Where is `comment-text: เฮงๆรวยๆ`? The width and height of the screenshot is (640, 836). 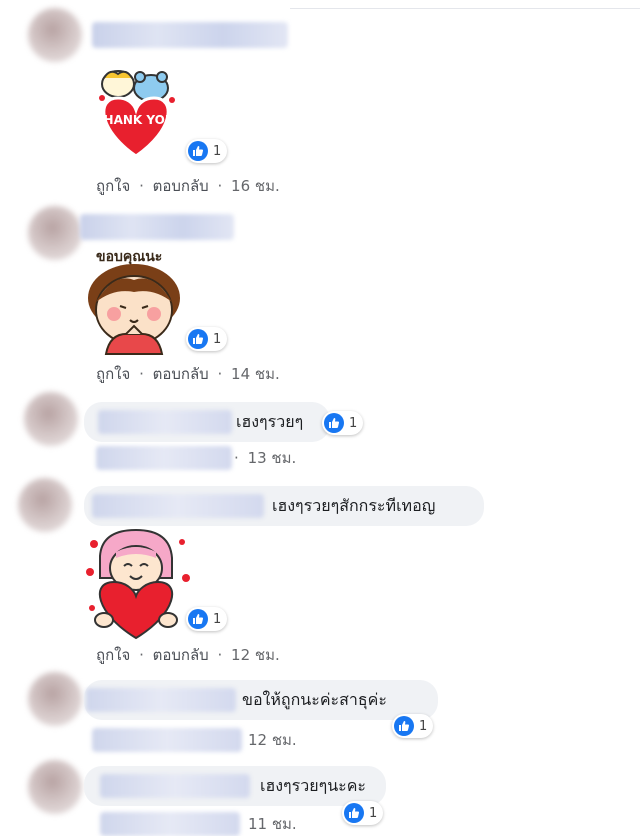
comment-text: เฮงๆรวยๆ is located at coordinates (270, 421).